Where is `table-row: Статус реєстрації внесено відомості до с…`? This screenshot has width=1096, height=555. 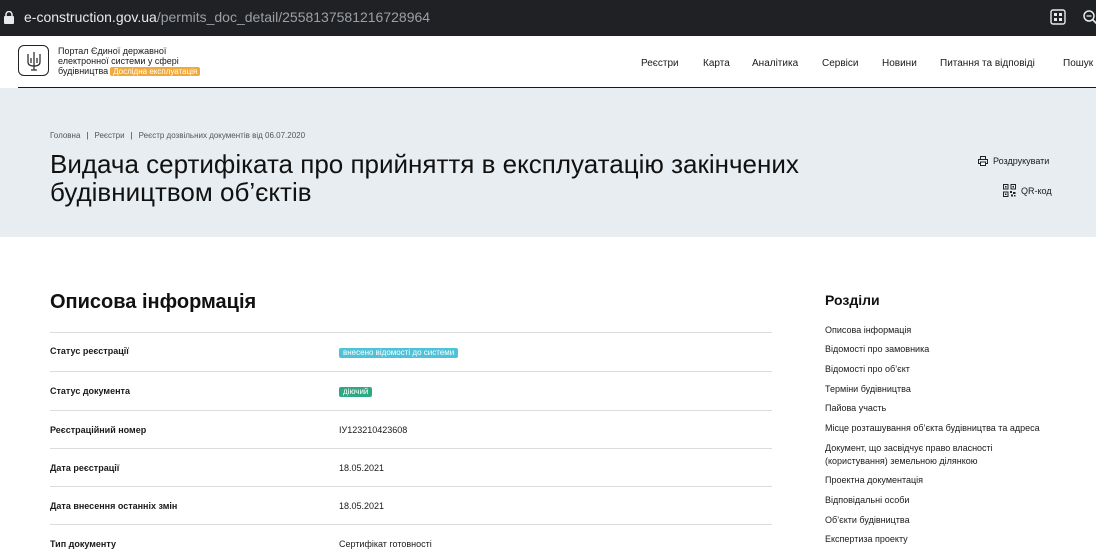 table-row: Статус реєстрації внесено відомості до с… is located at coordinates (411, 351).